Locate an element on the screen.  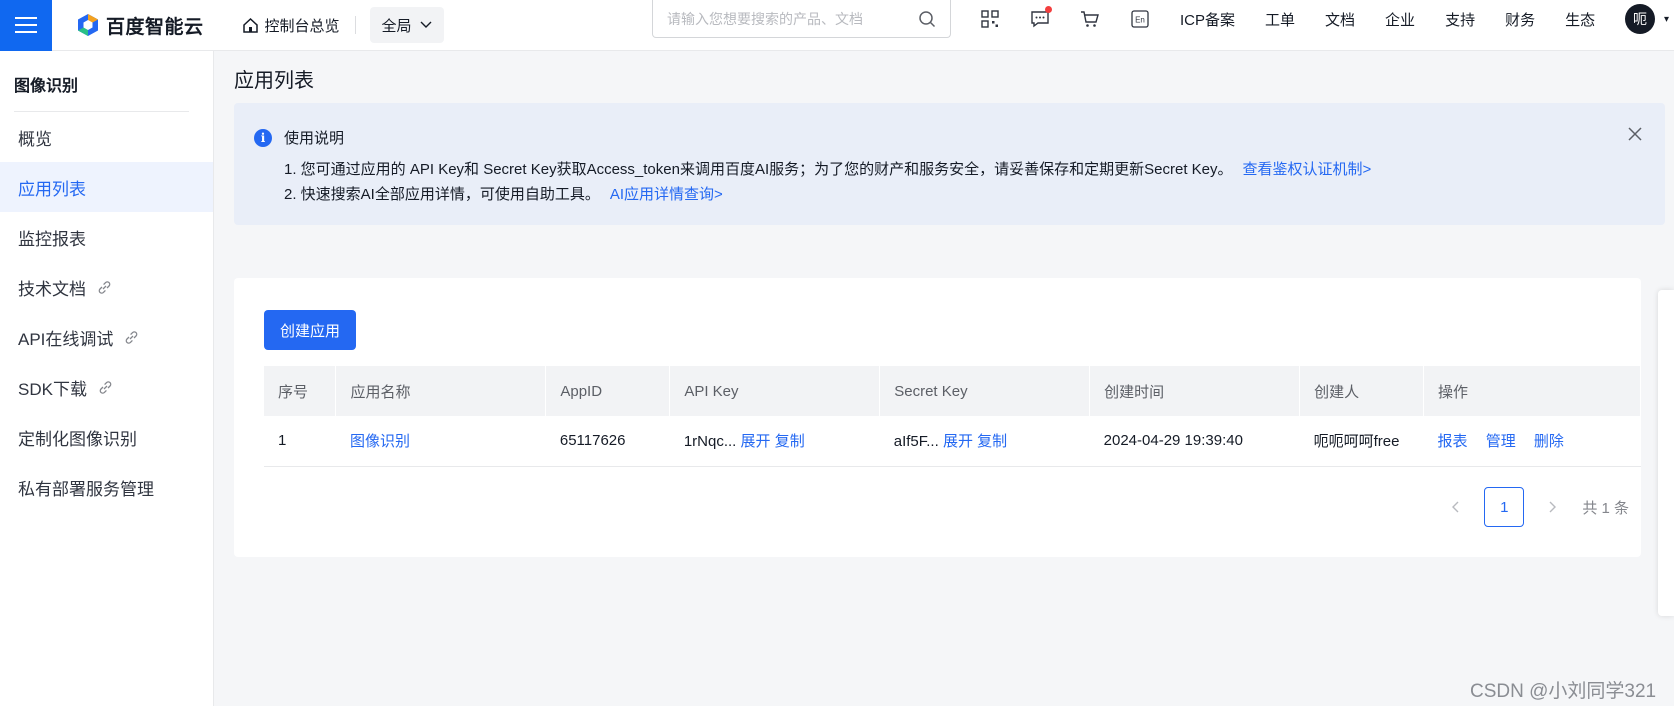
next-page-button is located at coordinates (1553, 507).